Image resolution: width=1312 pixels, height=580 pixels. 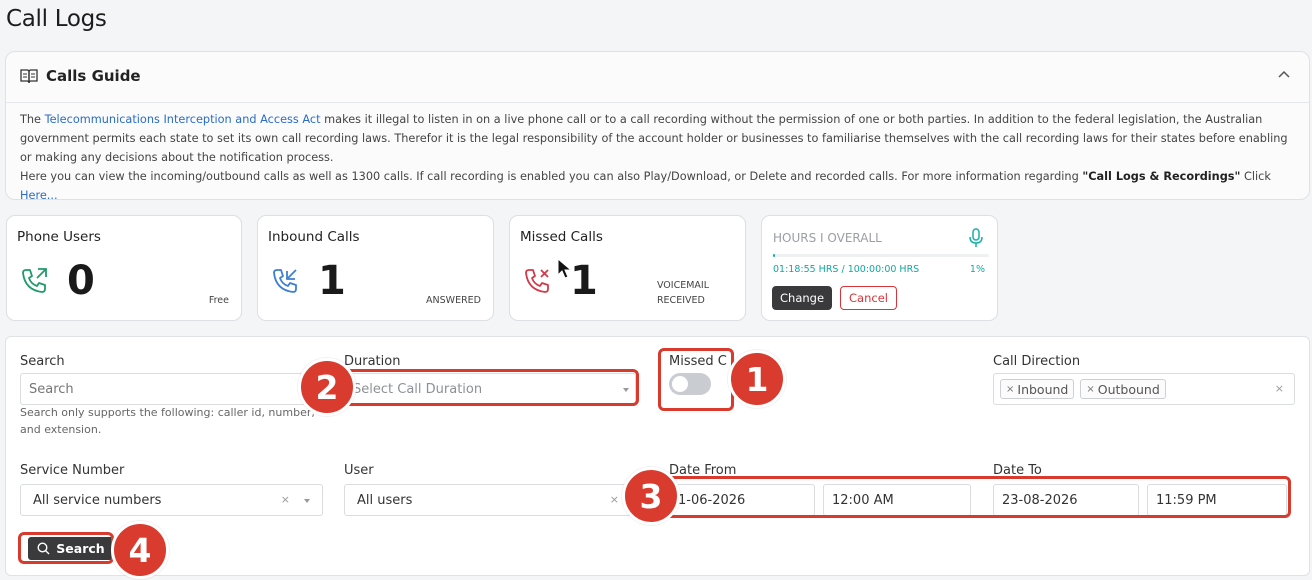 I want to click on page-title: Call Logs, so click(x=56, y=19).